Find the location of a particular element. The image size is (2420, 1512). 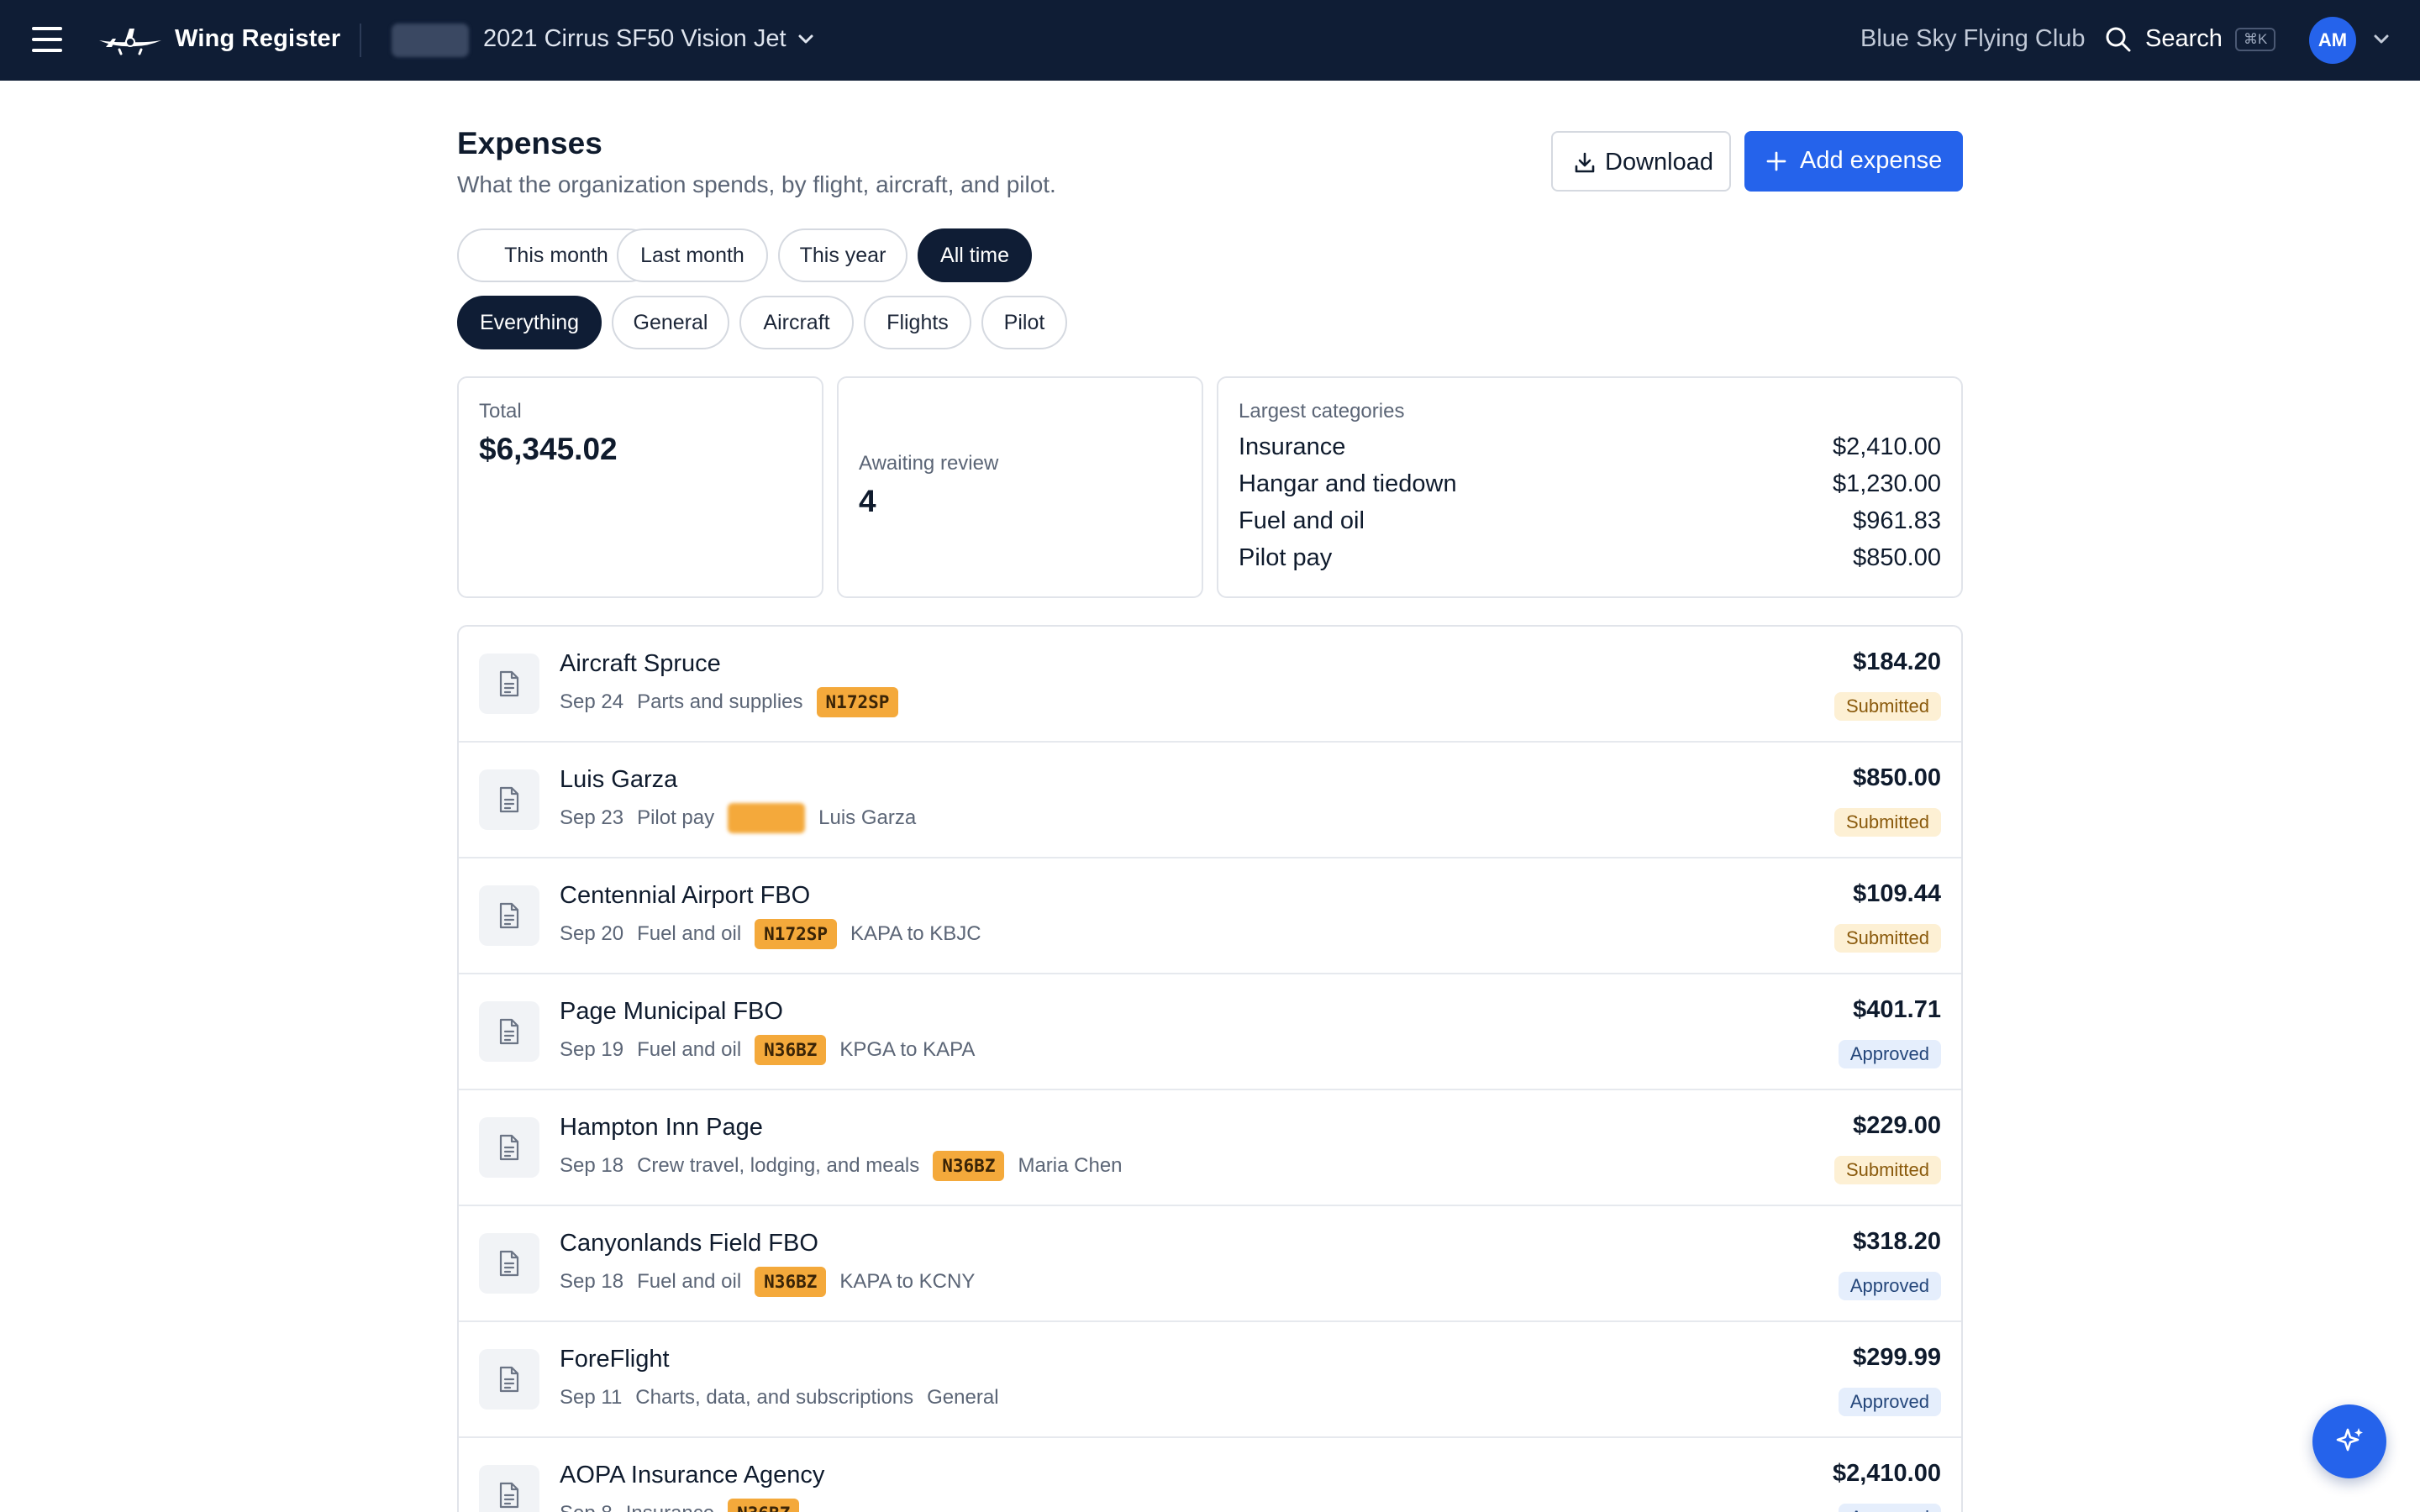

aircraft-selector: 2021 Cirrus SF50 Vision Jet is located at coordinates (634, 39).